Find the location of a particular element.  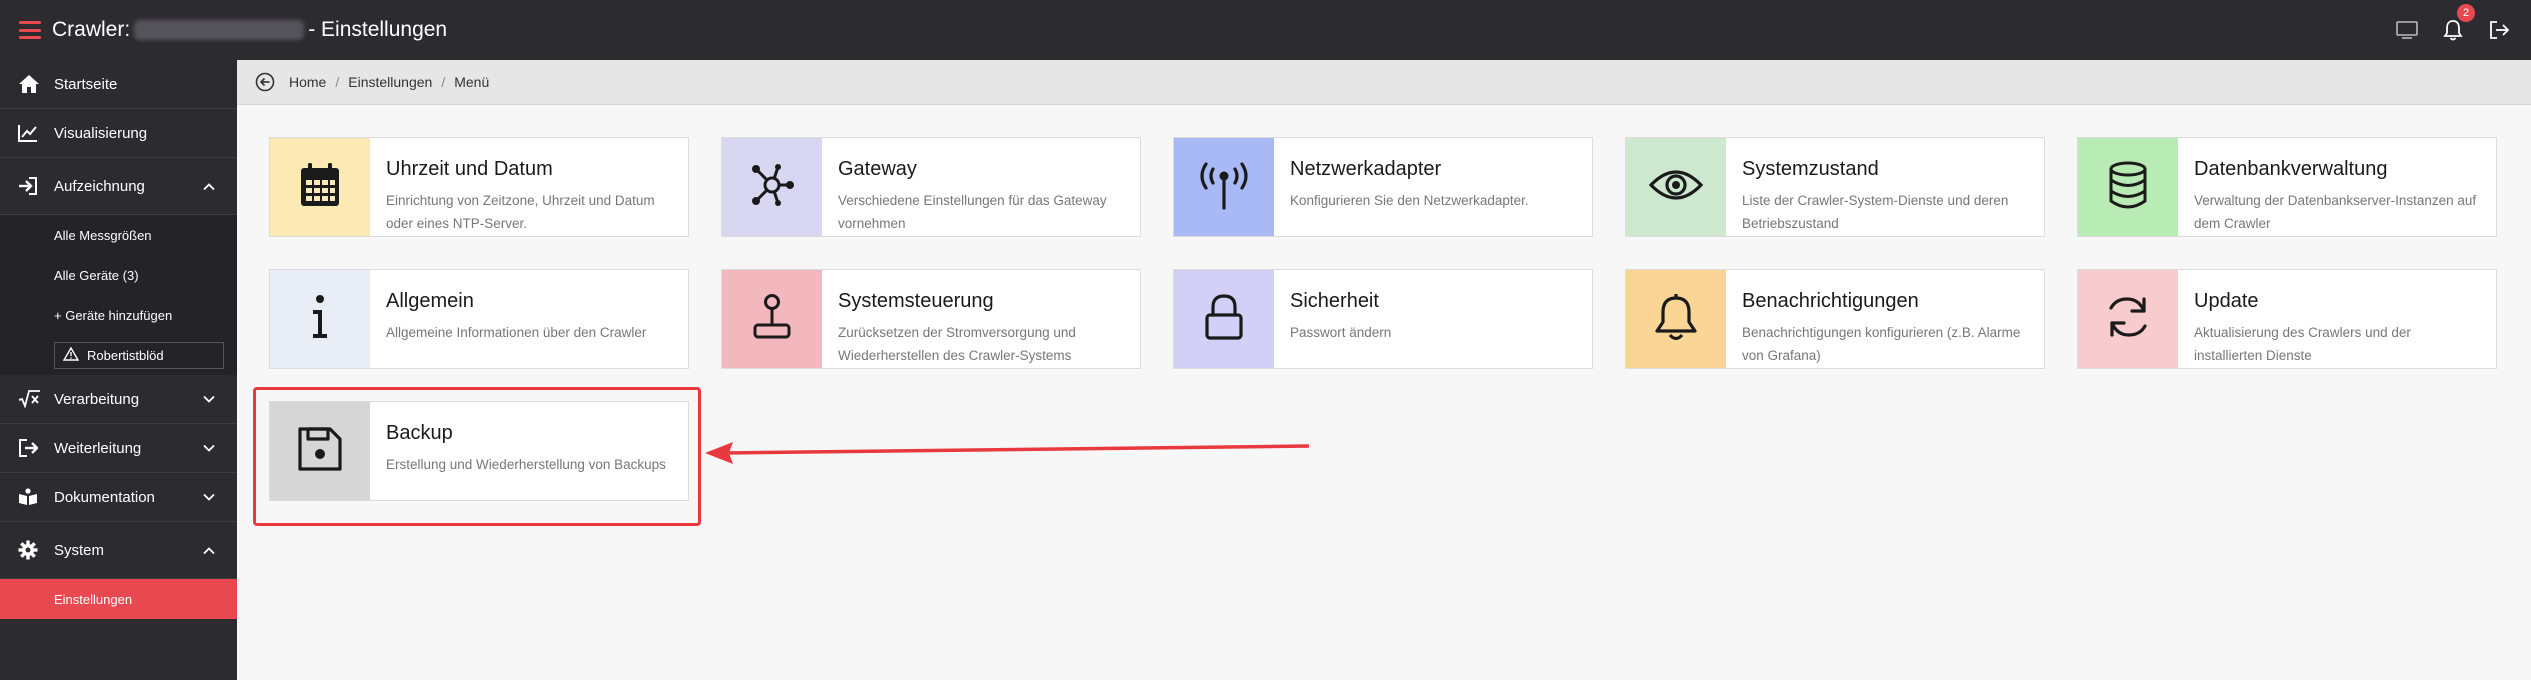

card-title: Update is located at coordinates (2226, 301).